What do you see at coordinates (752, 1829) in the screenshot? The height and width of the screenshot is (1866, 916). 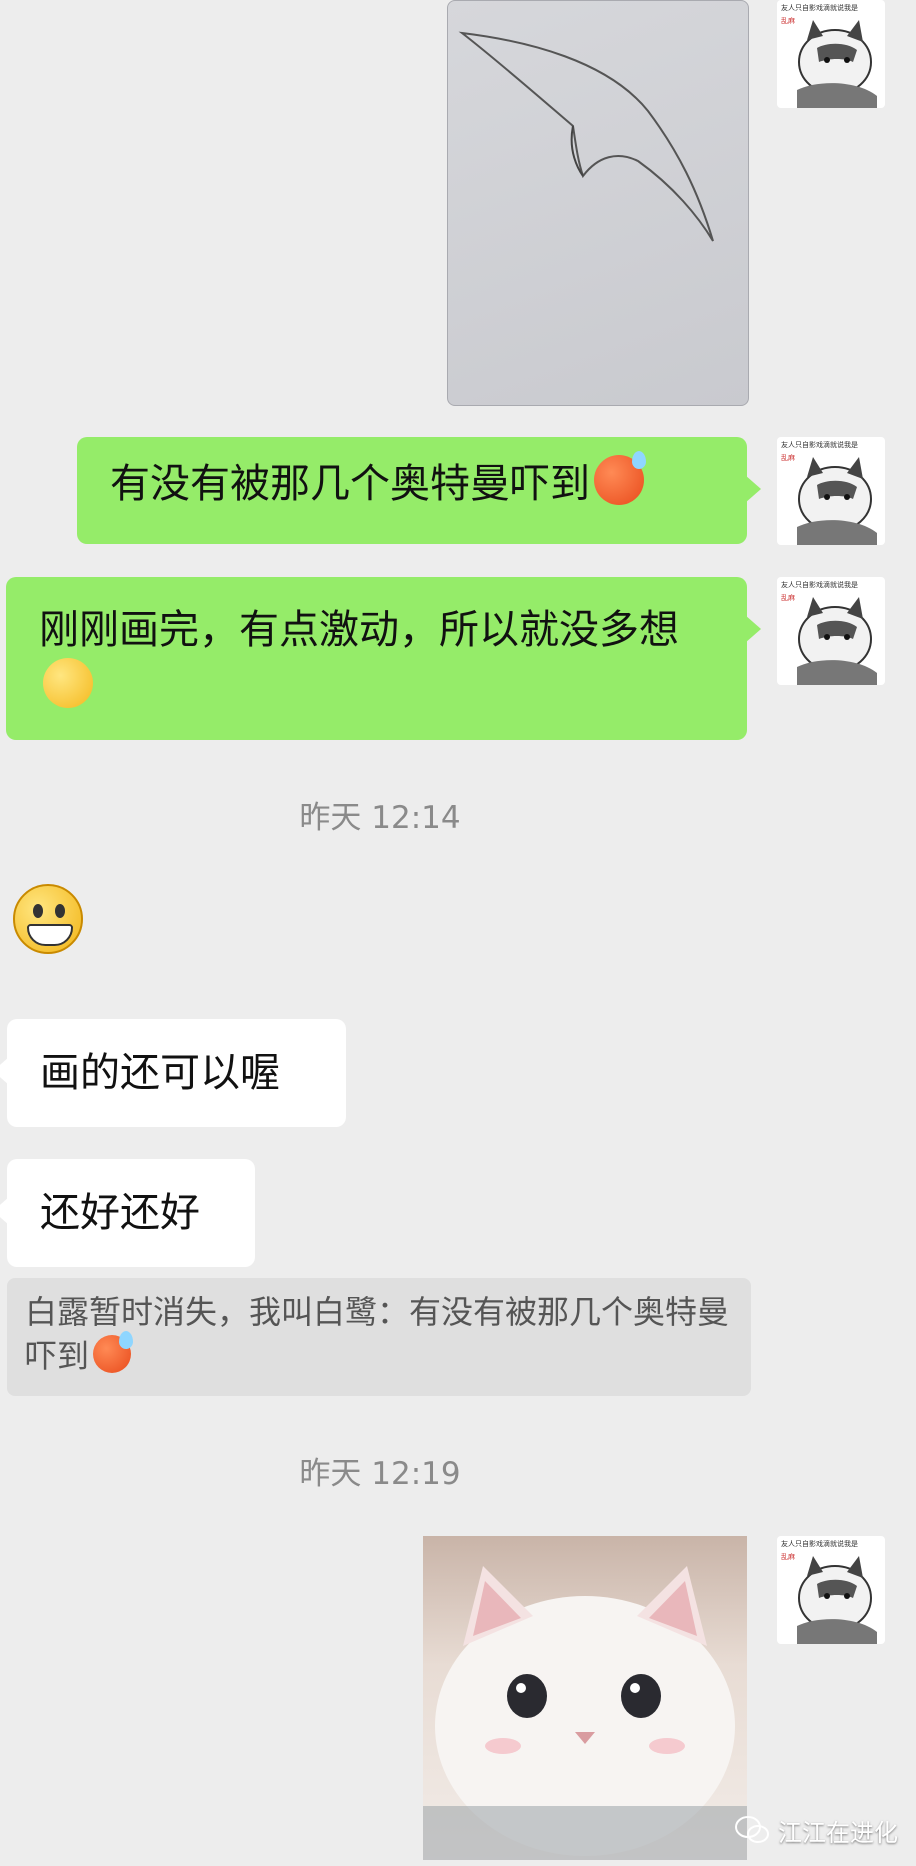 I see `wechat-icon` at bounding box center [752, 1829].